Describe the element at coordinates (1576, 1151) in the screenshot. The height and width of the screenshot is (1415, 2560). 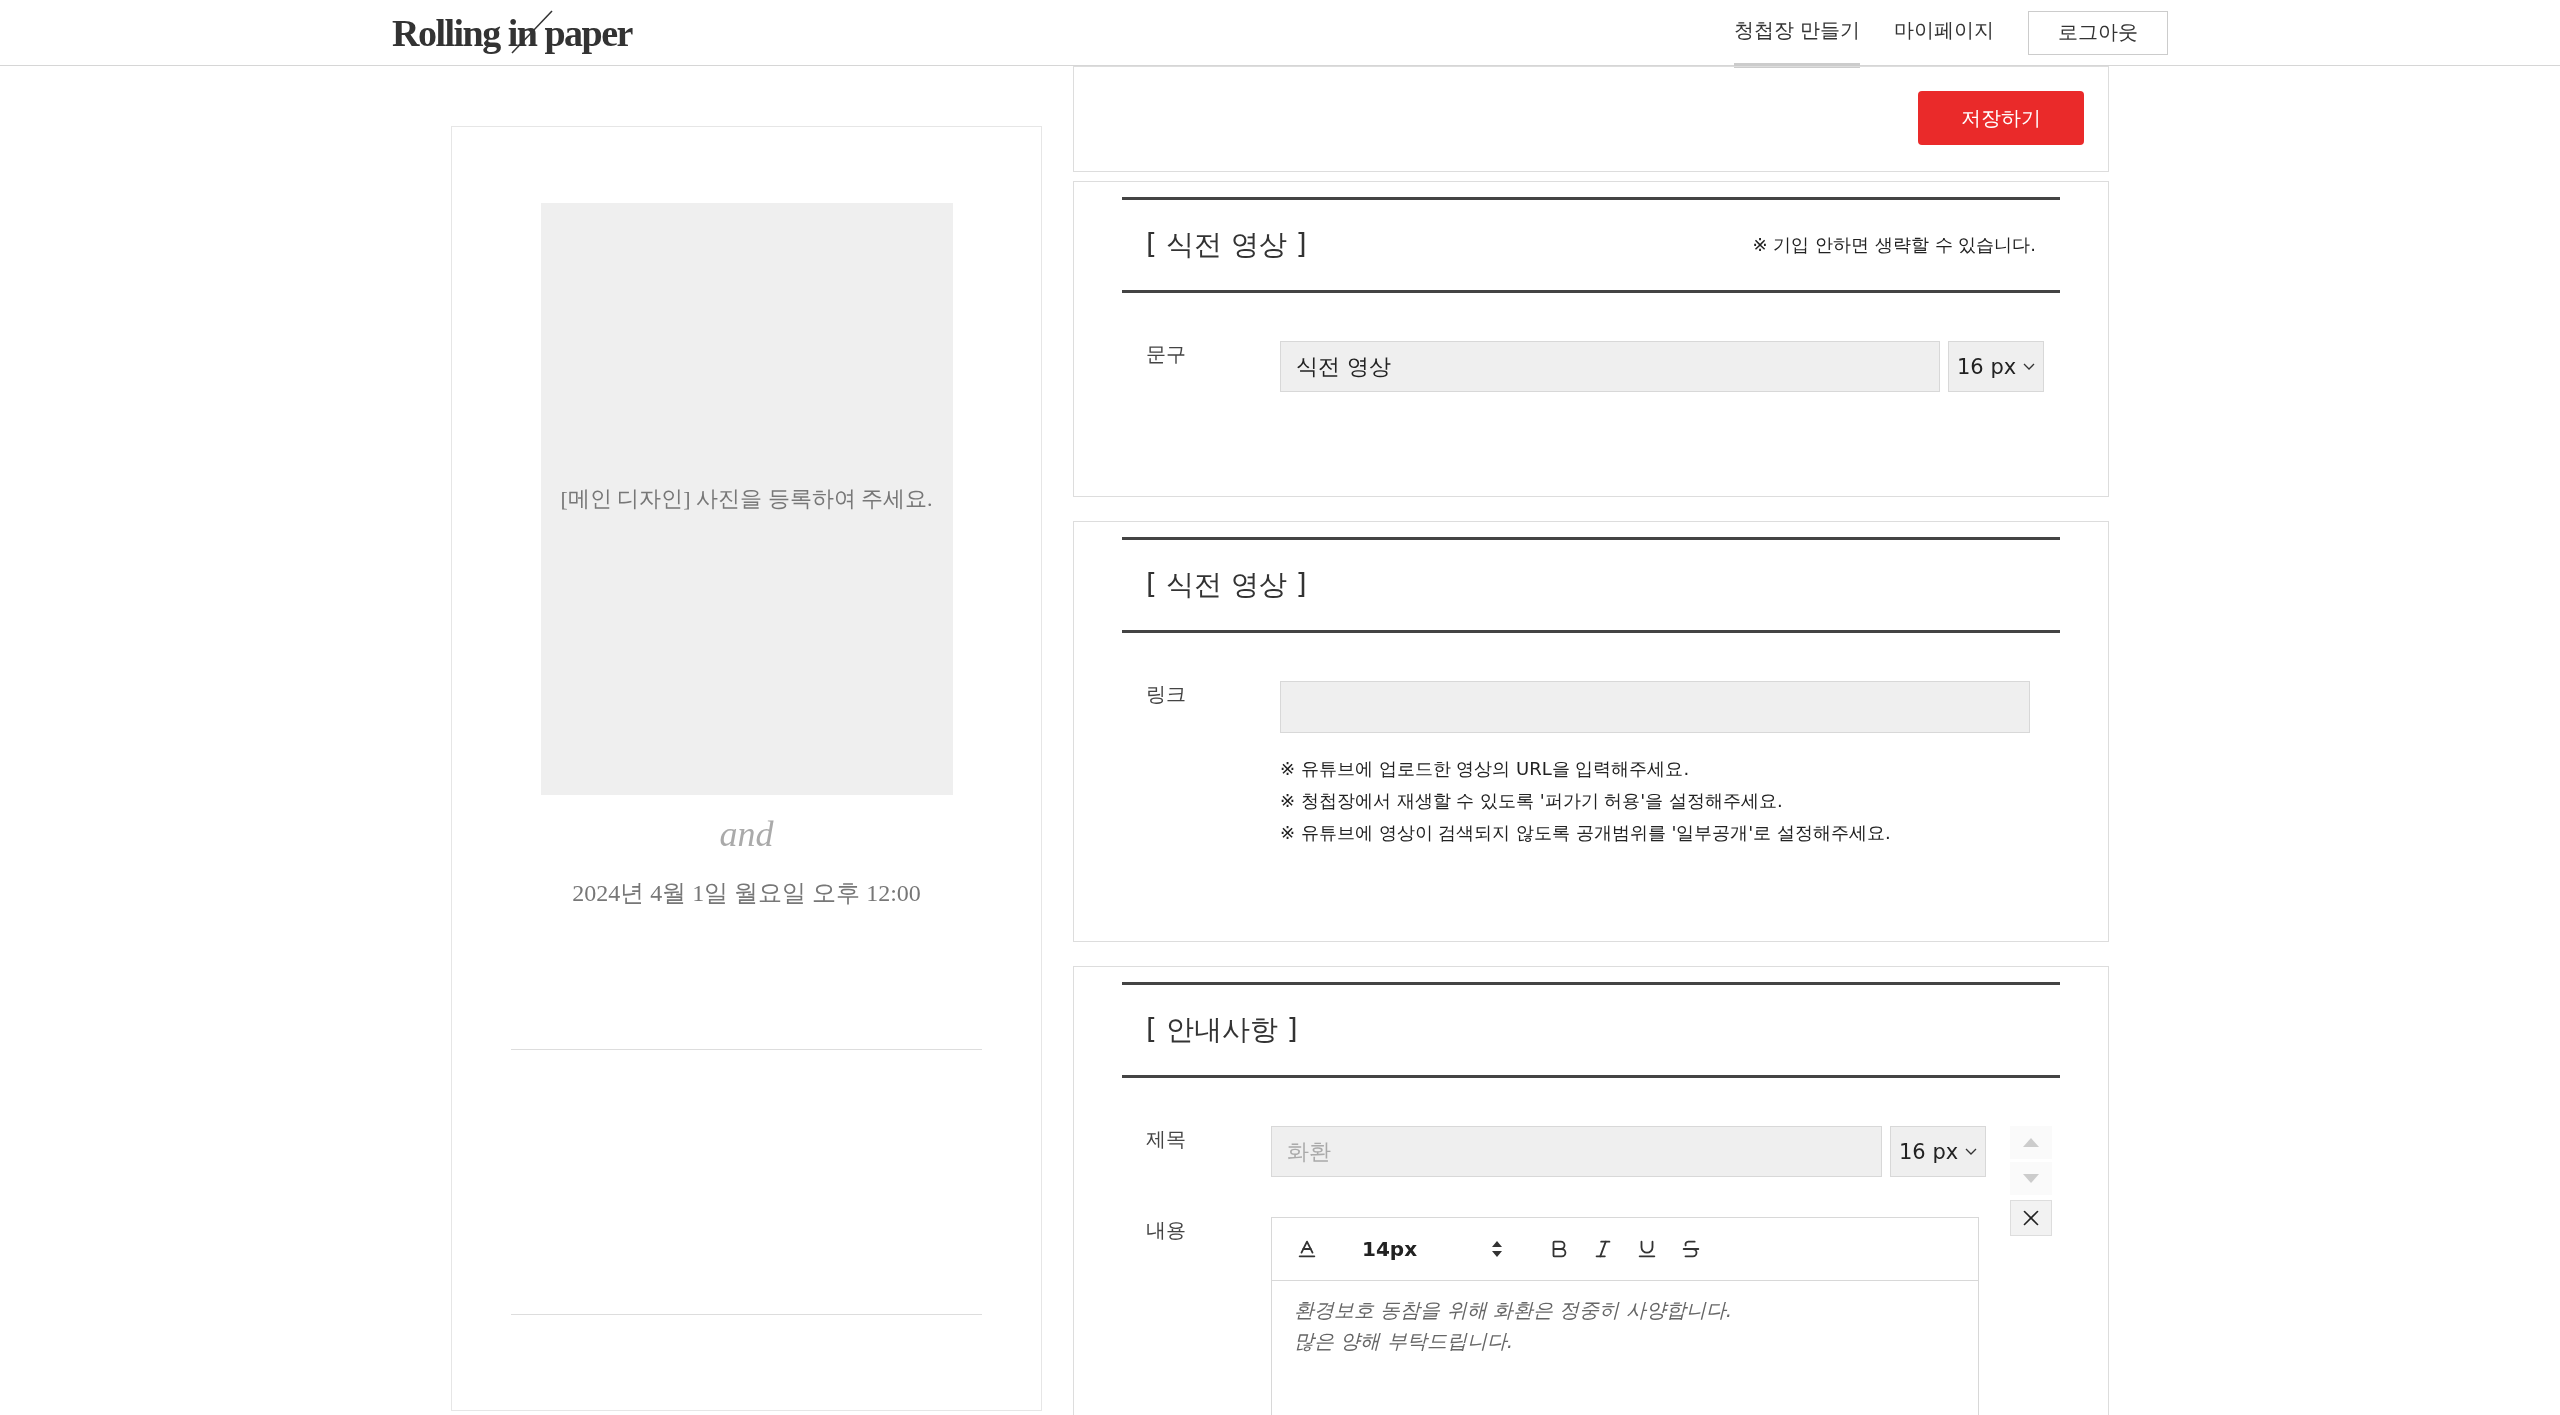
I see `title-input: 화환` at that location.